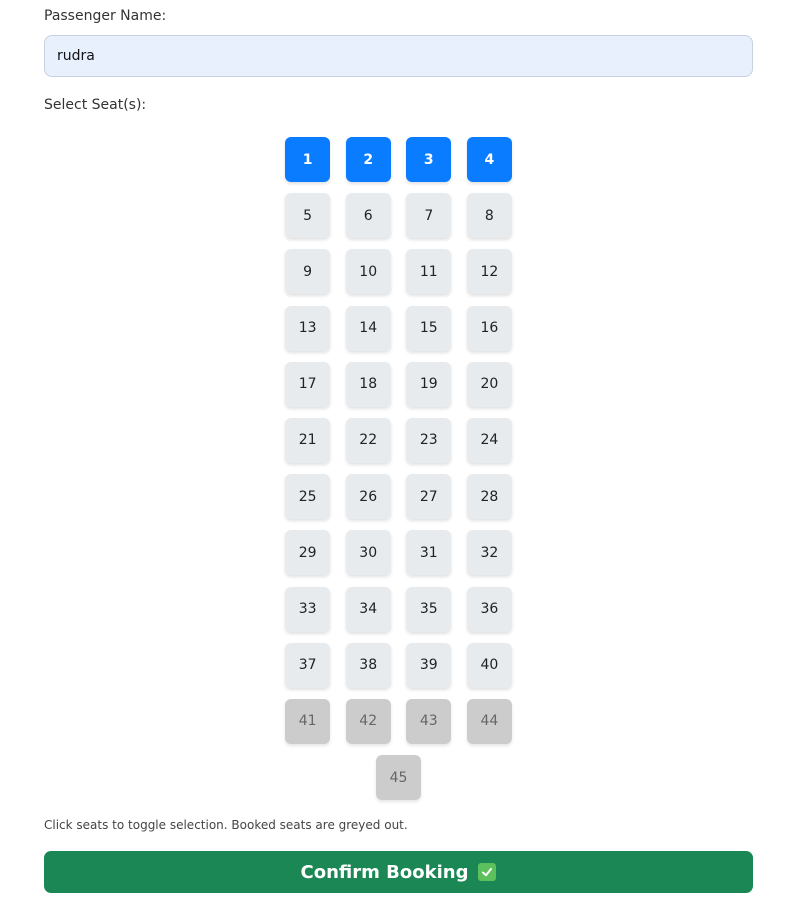 This screenshot has height=900, width=791. I want to click on seat-17-available: 17, so click(308, 384).